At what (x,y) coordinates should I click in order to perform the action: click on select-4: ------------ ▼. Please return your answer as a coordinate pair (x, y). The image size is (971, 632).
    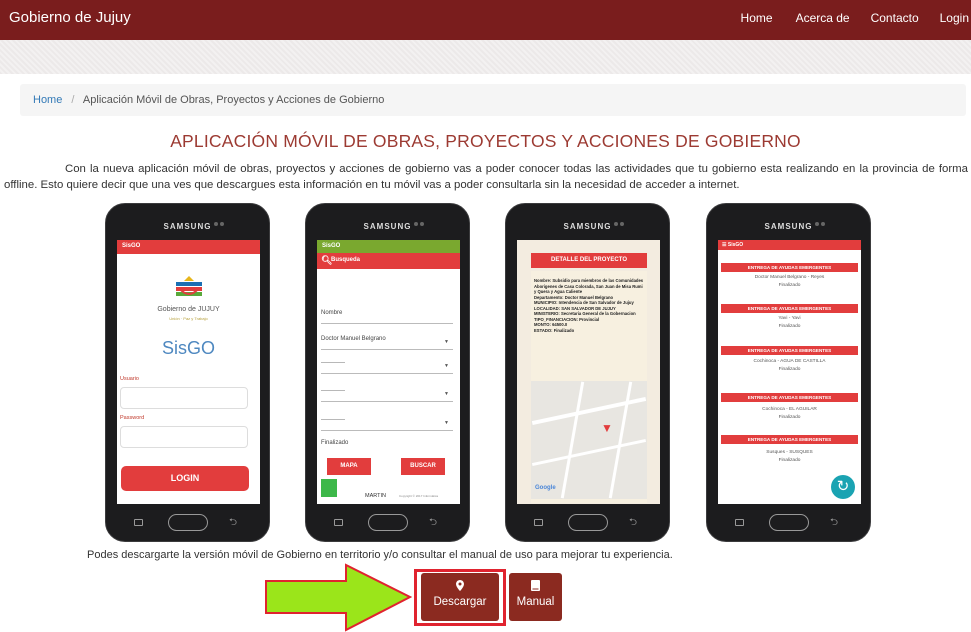
    Looking at the image, I should click on (387, 424).